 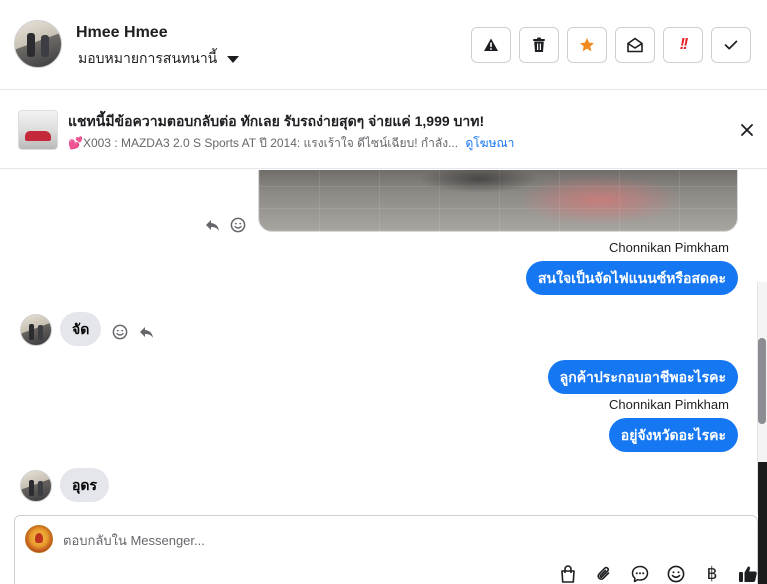 What do you see at coordinates (233, 59) in the screenshot?
I see `caret-down-icon` at bounding box center [233, 59].